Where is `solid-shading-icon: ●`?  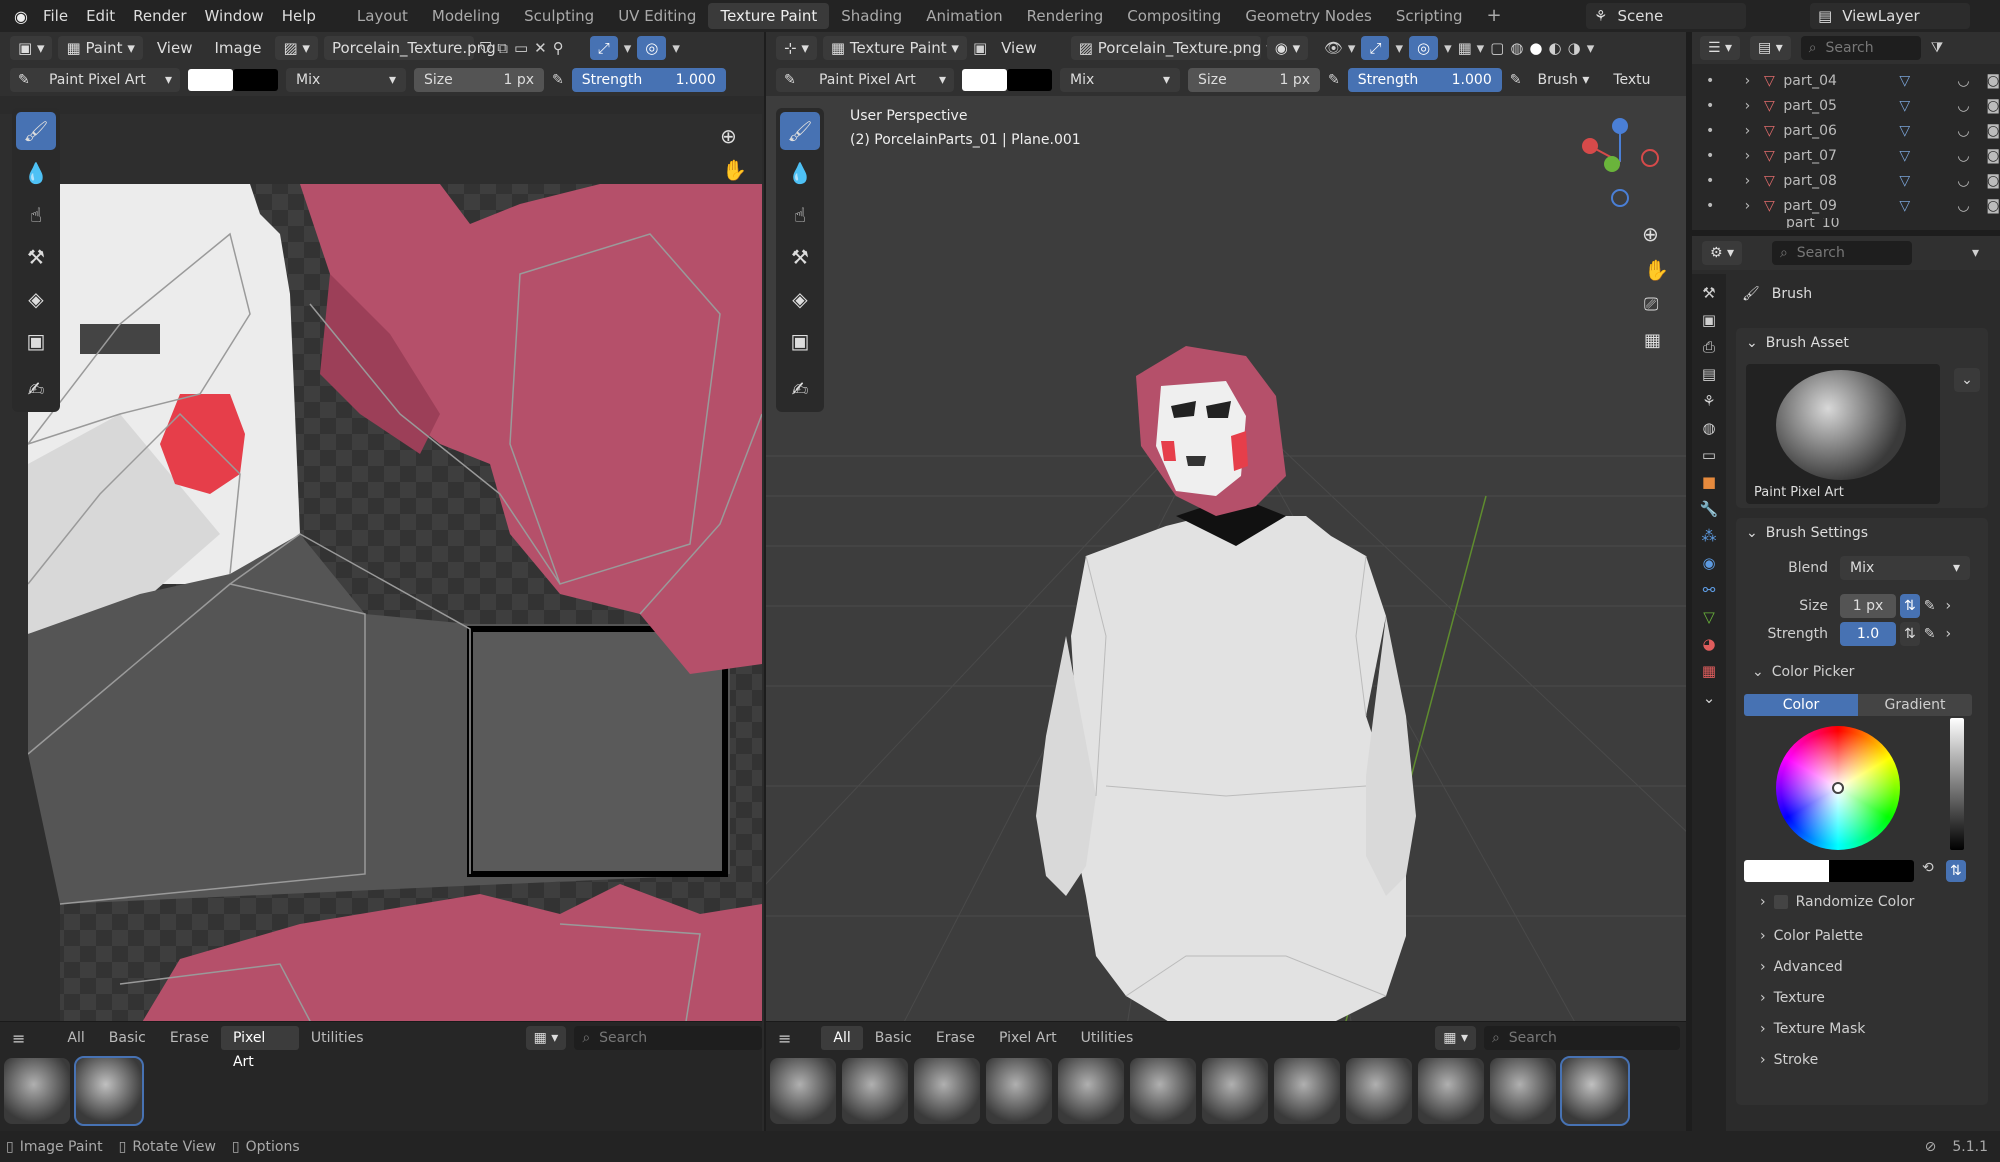
solid-shading-icon: ● is located at coordinates (1535, 48).